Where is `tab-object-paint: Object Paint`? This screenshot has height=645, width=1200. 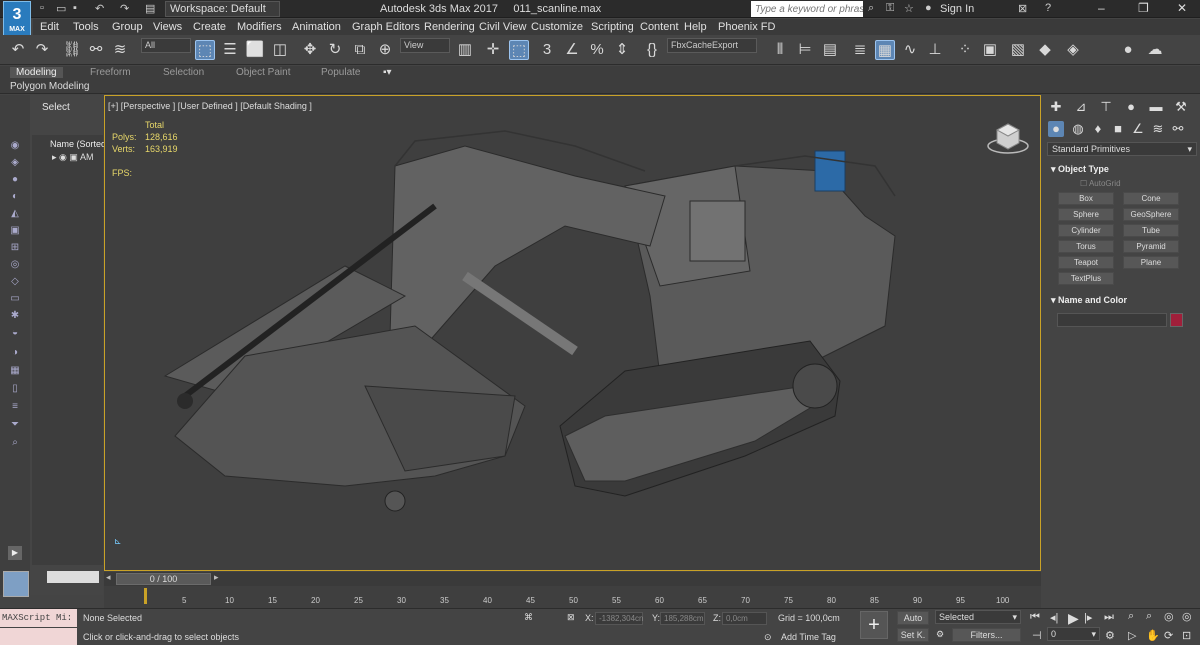 tab-object-paint: Object Paint is located at coordinates (263, 72).